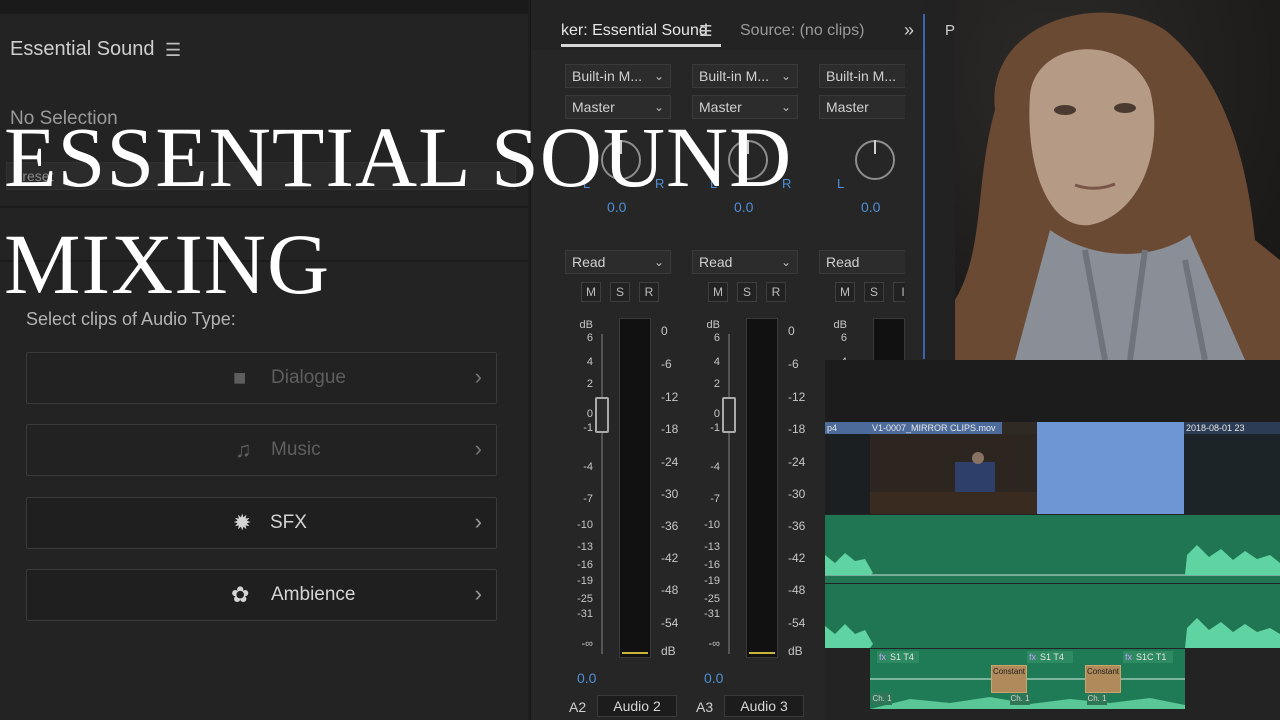  What do you see at coordinates (899, 292) in the screenshot?
I see `record-button: I` at bounding box center [899, 292].